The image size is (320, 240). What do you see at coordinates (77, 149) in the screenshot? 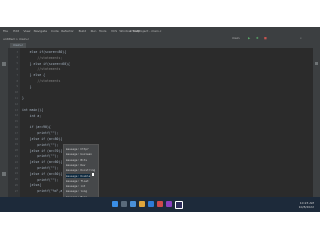
I see `autocomplete-item: message: http?` at bounding box center [77, 149].